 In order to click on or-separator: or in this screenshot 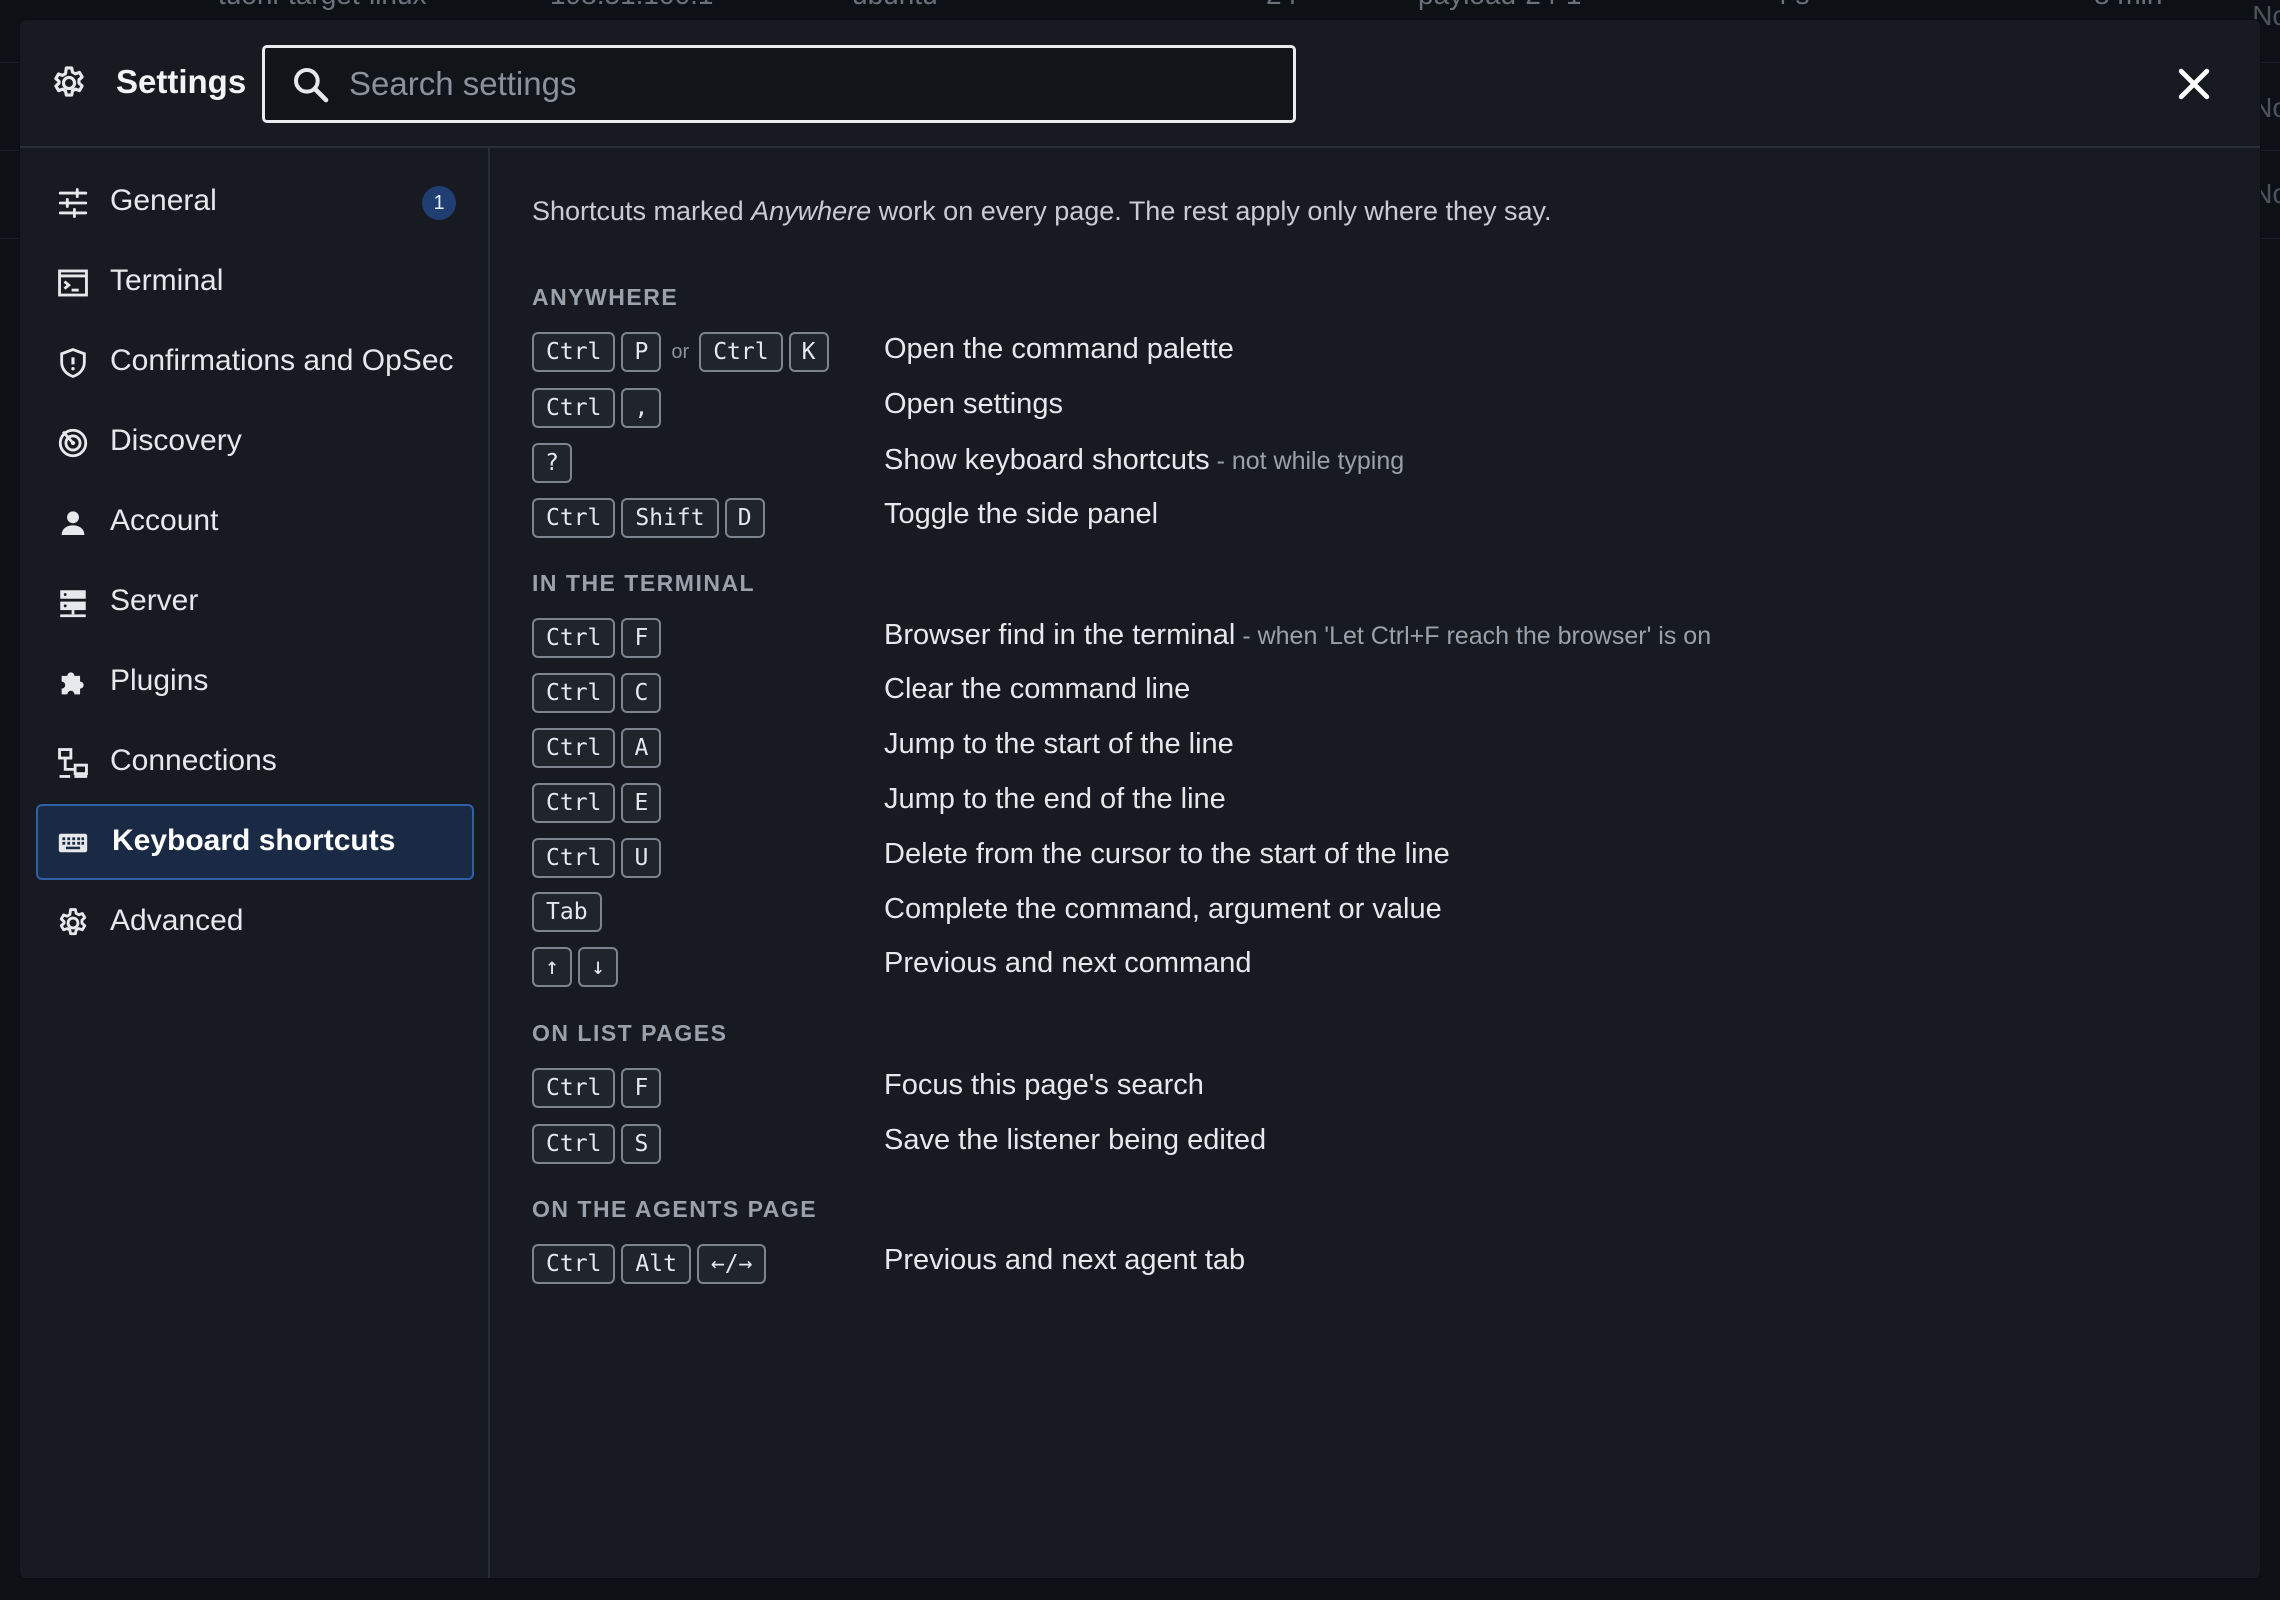, I will do `click(680, 351)`.